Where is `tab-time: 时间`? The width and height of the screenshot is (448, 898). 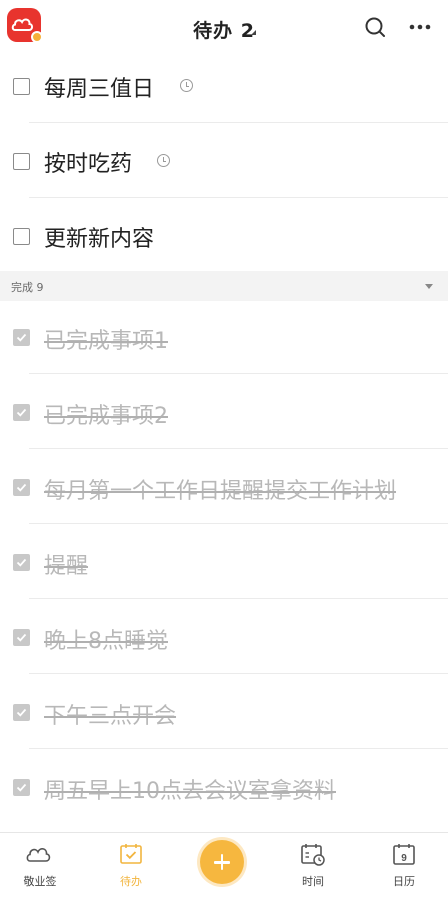 tab-time: 时间 is located at coordinates (313, 865).